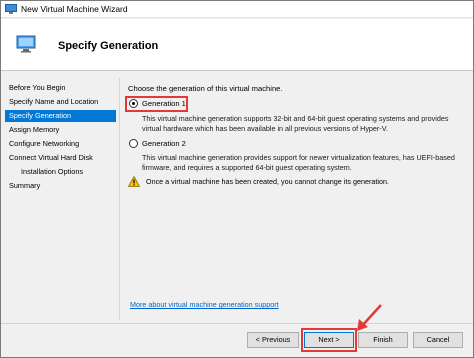 The width and height of the screenshot is (474, 358). What do you see at coordinates (60, 102) in the screenshot?
I see `sidebar-item-specify-name-location: Specify Name and Location` at bounding box center [60, 102].